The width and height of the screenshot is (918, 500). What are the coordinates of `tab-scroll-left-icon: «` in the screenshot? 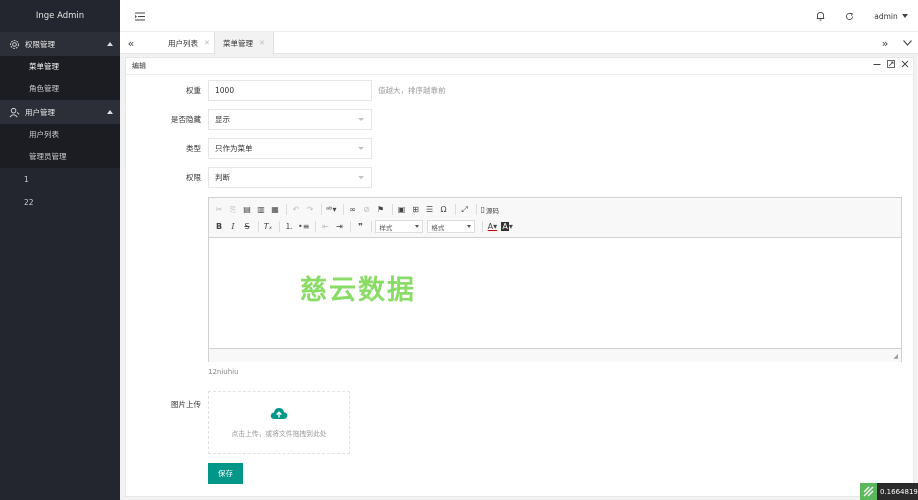 It's located at (131, 43).